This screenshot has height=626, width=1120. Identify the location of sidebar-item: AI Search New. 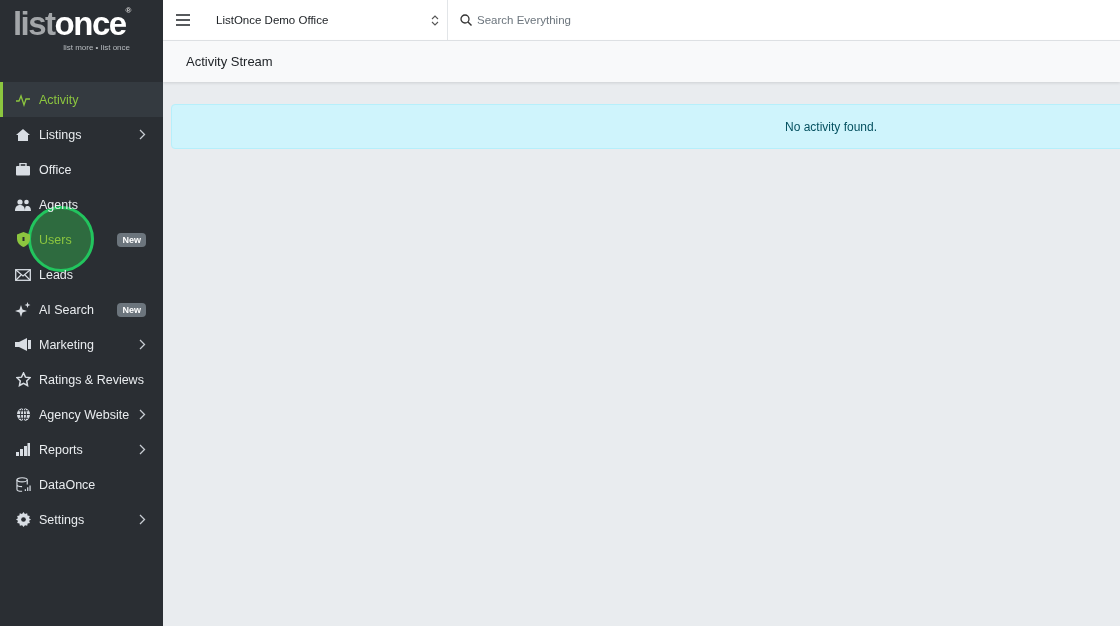
(81, 309).